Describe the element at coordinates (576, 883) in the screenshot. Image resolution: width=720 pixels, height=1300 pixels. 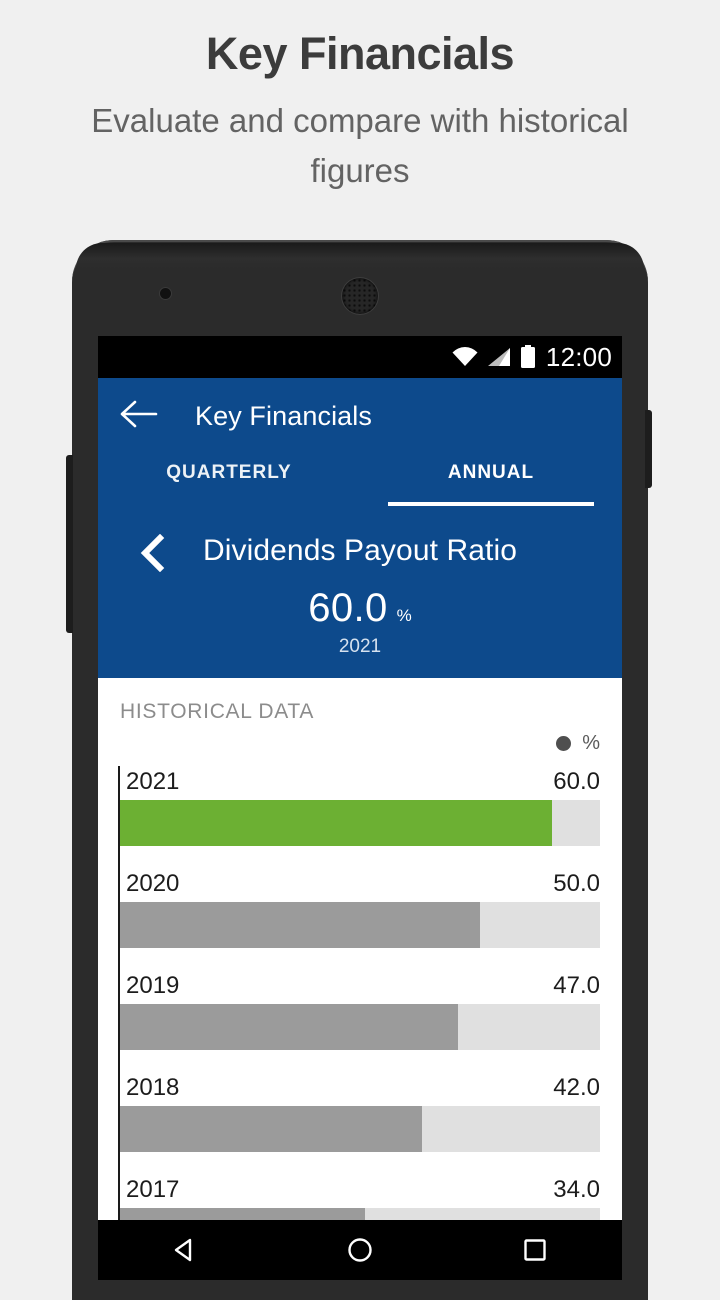
I see `bar-value-label: 50.0` at that location.